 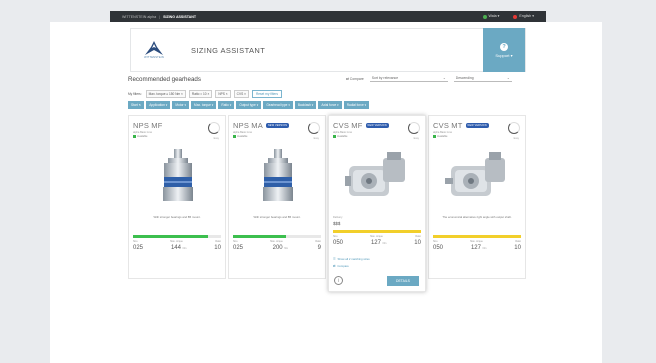 What do you see at coordinates (408, 78) in the screenshot?
I see `sort-select: Sort by relevance ⌄` at bounding box center [408, 78].